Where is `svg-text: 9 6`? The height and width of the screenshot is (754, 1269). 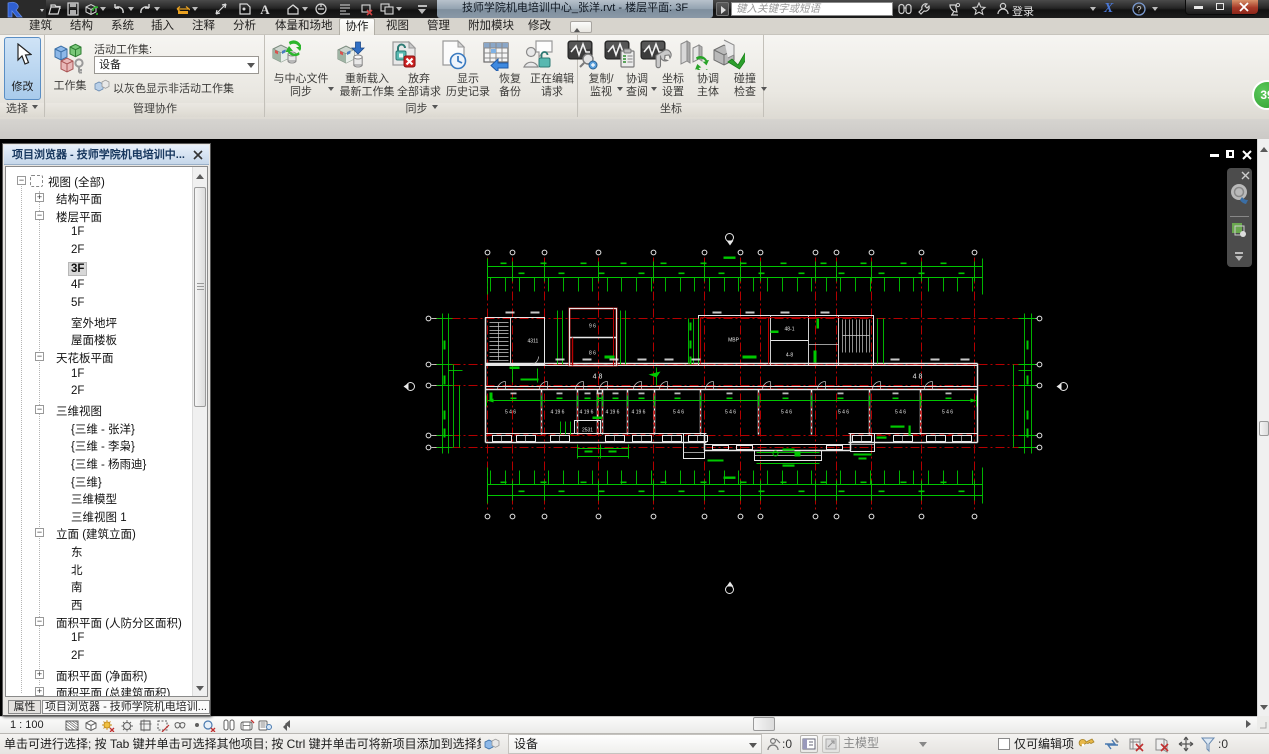 svg-text: 9 6 is located at coordinates (592, 327).